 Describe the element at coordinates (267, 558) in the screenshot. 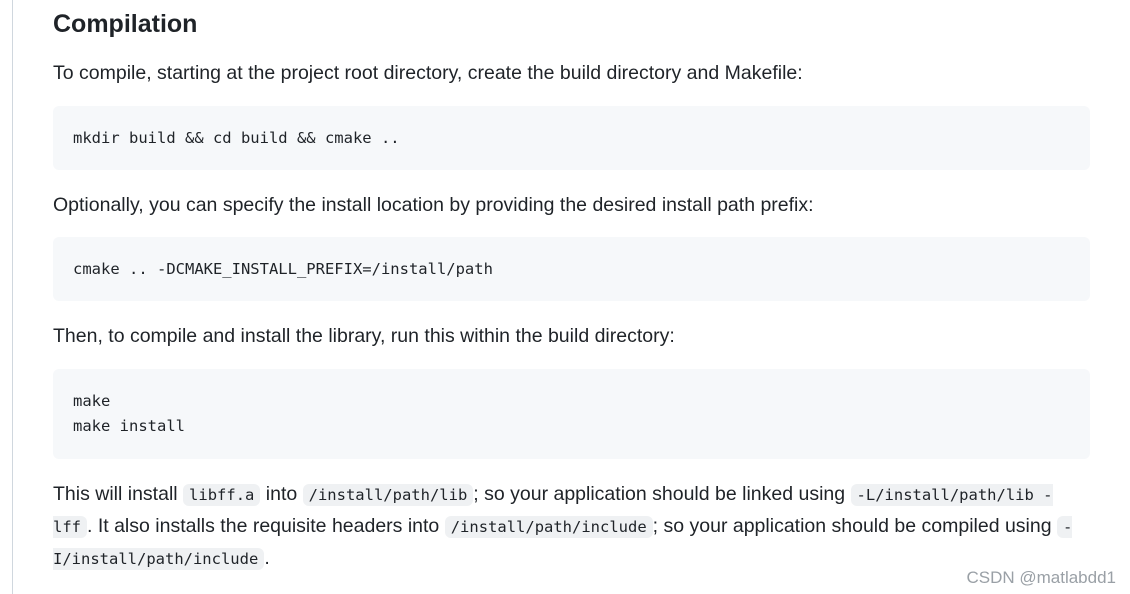

I see `install-note-text-6: .` at that location.